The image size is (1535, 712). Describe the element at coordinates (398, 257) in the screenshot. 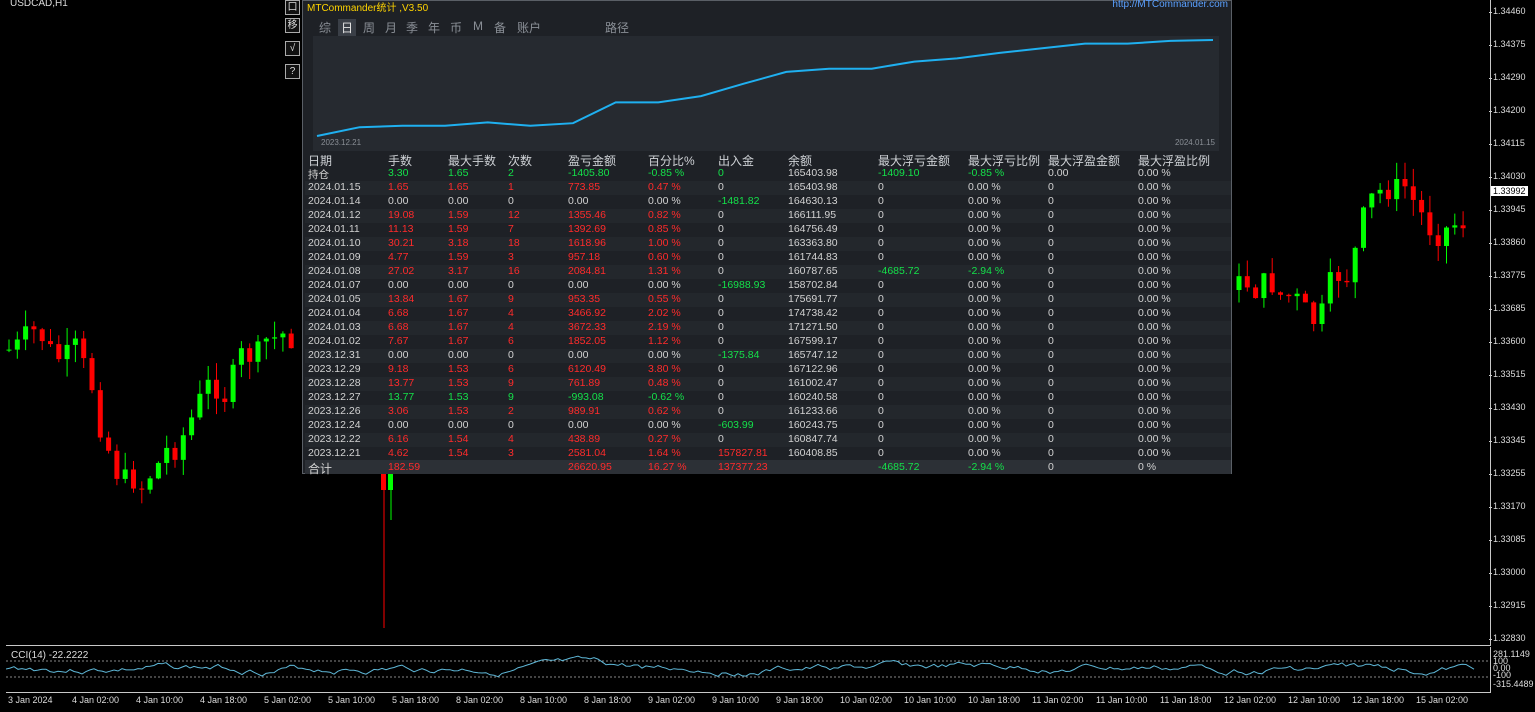

I see `table-cell: 4.77` at that location.